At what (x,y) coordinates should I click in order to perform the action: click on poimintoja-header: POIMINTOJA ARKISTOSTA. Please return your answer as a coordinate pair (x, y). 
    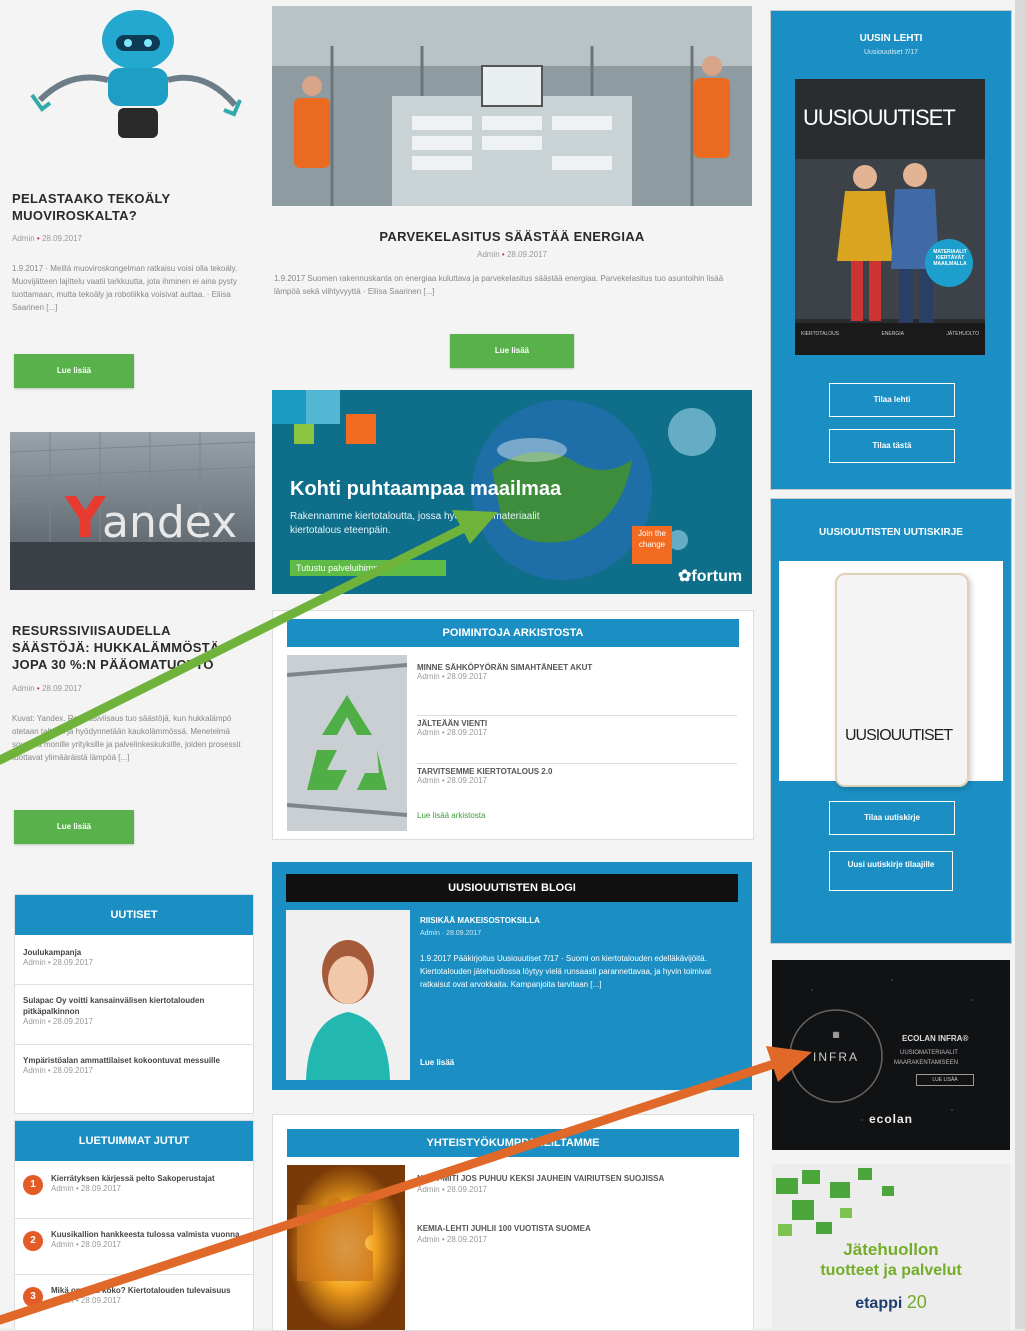
    Looking at the image, I should click on (513, 633).